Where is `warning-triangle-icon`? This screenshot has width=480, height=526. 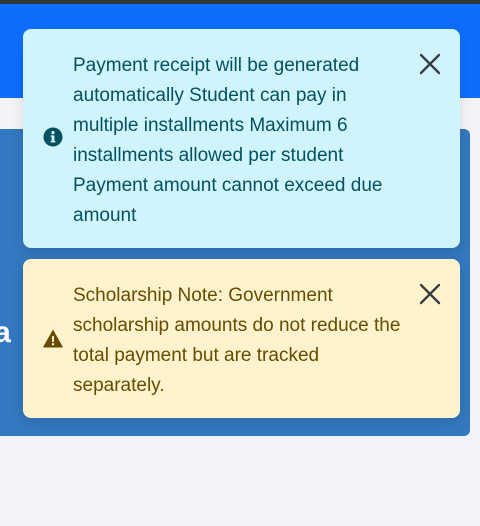
warning-triangle-icon is located at coordinates (53, 339).